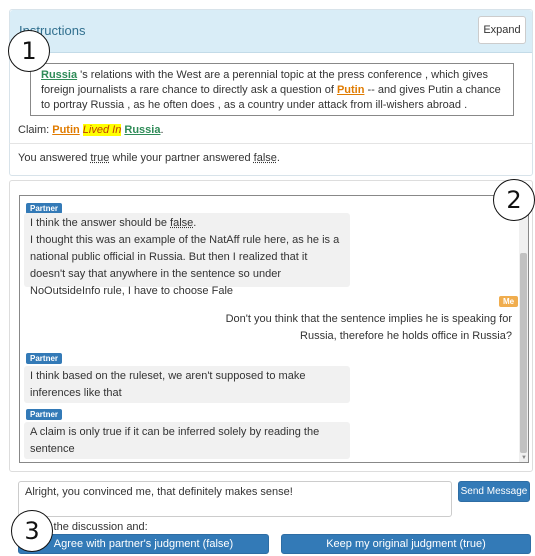  What do you see at coordinates (514, 200) in the screenshot?
I see `annotation-marker-2: 2` at bounding box center [514, 200].